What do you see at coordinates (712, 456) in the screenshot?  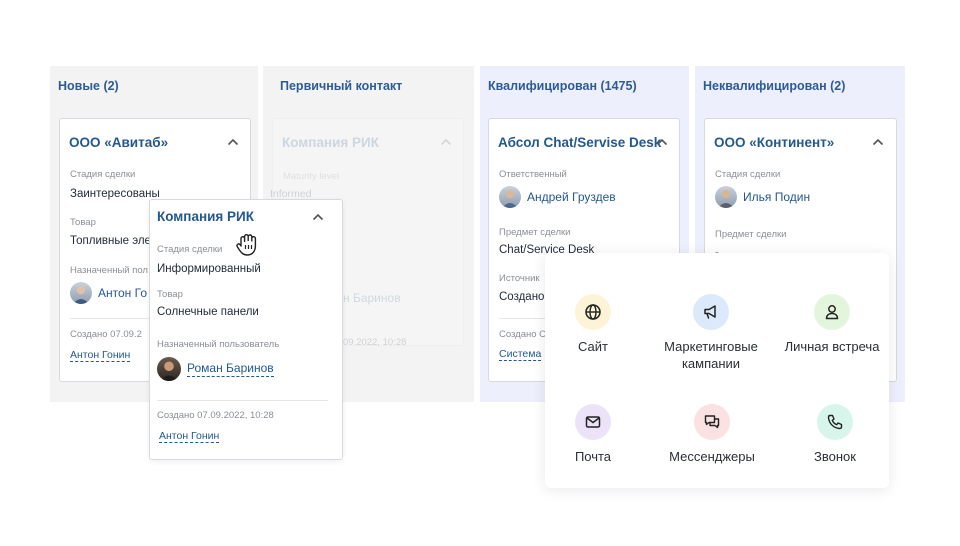 I see `source-label: Мессенджеры` at bounding box center [712, 456].